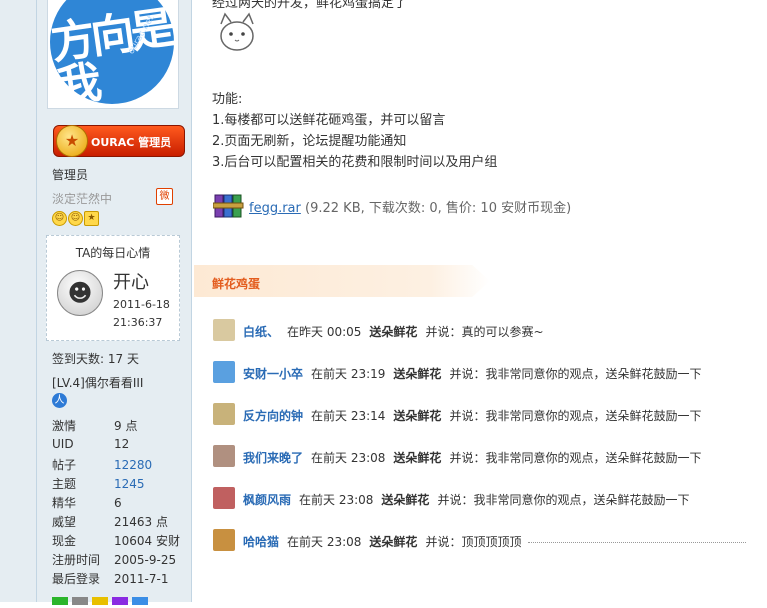  I want to click on cat-emoticon-icon, so click(237, 31).